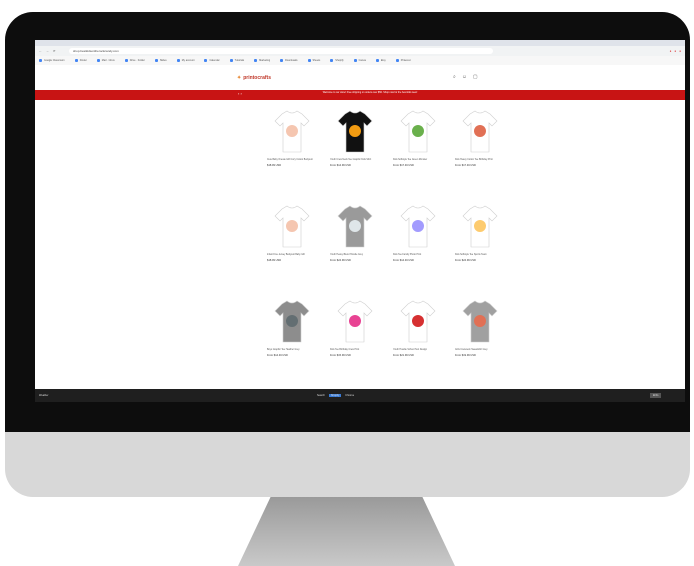 The image size is (694, 566). Describe the element at coordinates (43, 395) in the screenshot. I see `taskbar-weather: Weather` at that location.